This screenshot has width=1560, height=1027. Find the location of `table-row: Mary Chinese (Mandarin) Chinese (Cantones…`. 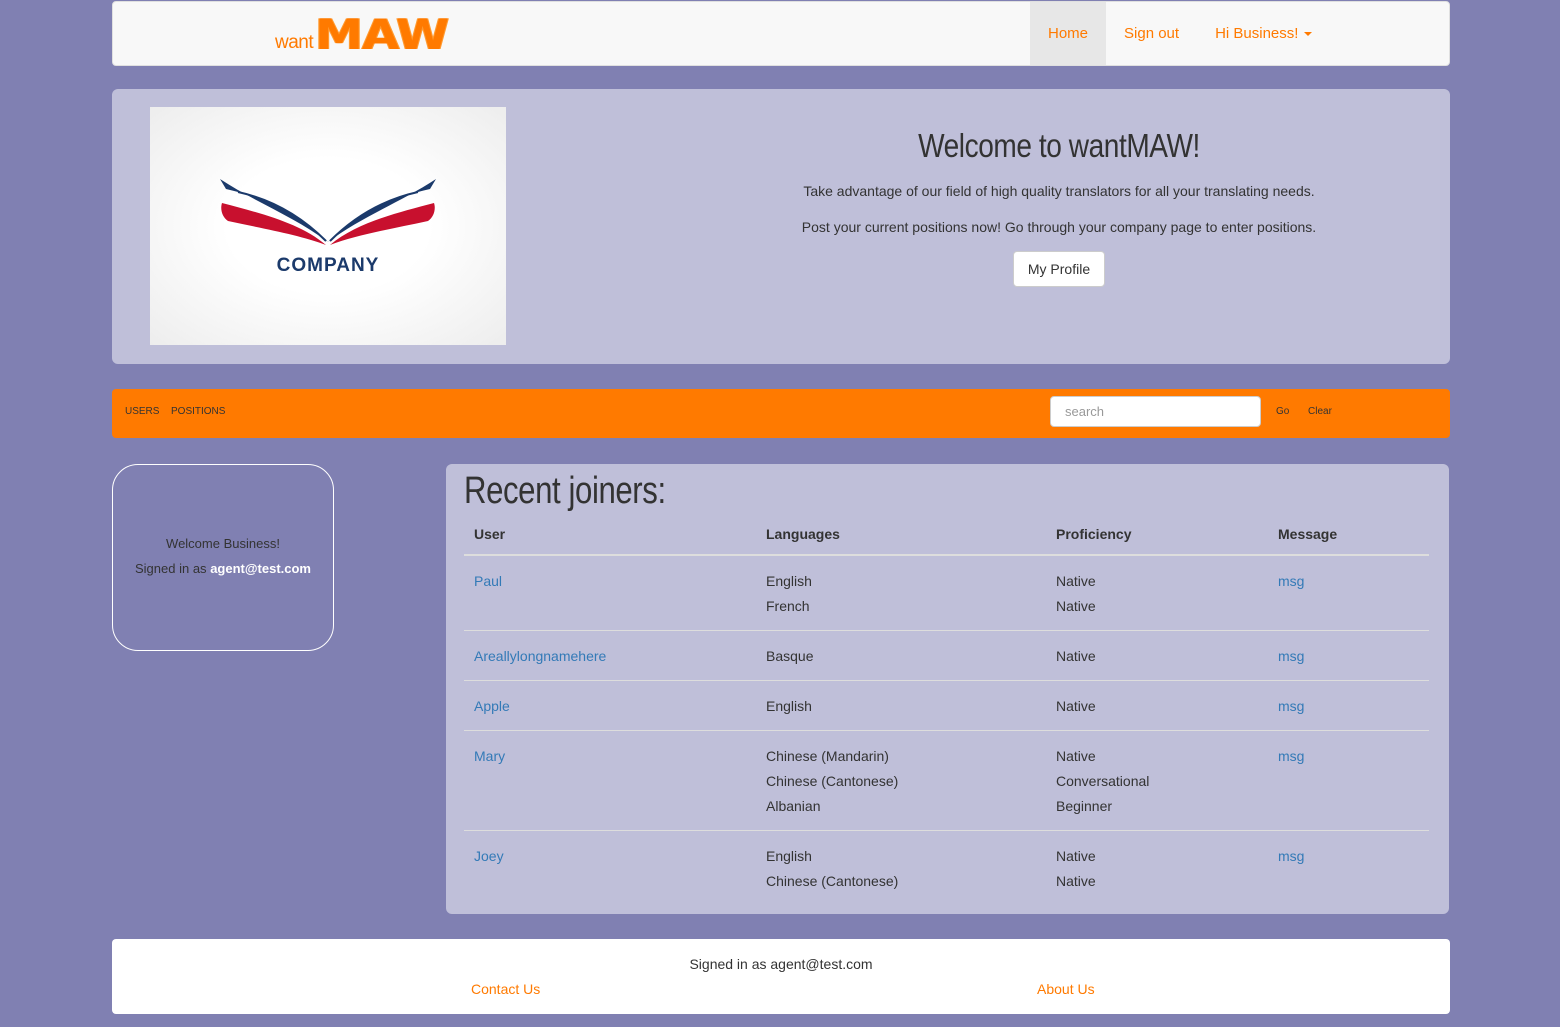

table-row: Mary Chinese (Mandarin) Chinese (Cantones… is located at coordinates (946, 780).